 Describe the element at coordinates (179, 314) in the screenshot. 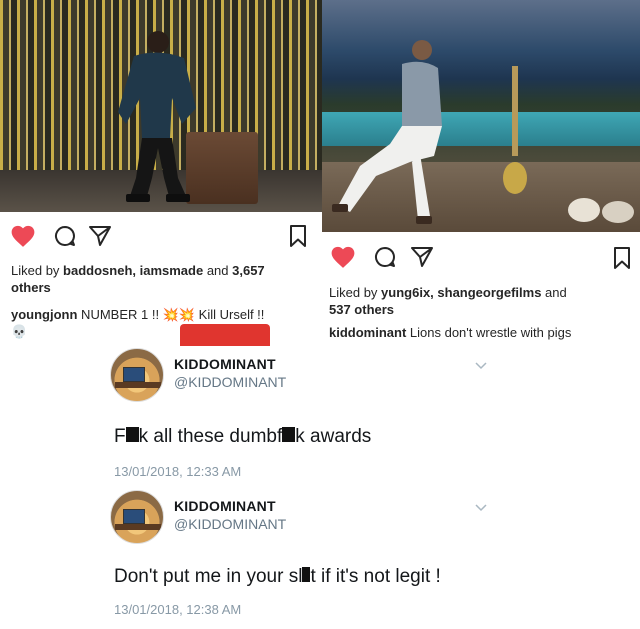

I see `explosion-emoji-icon: 💥💥` at that location.